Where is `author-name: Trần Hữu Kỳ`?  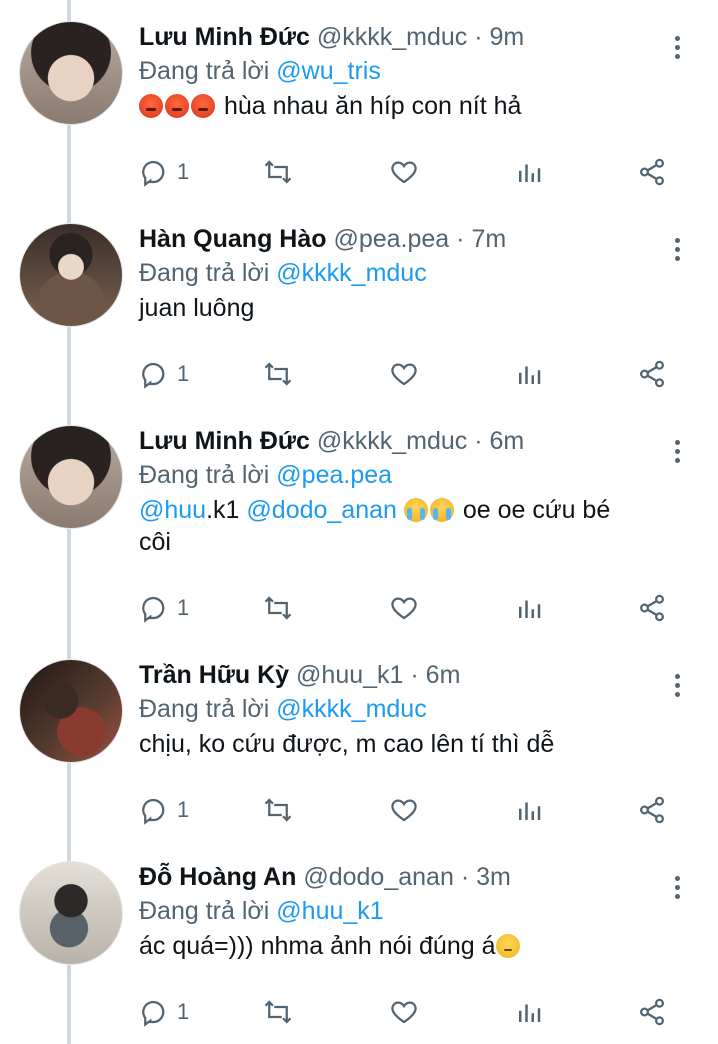
author-name: Trần Hữu Kỳ is located at coordinates (214, 675).